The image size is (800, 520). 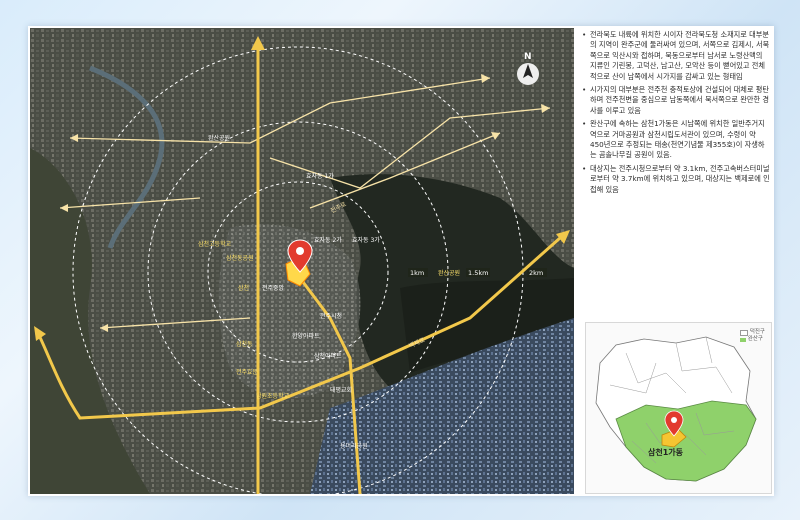 I want to click on place-label: 한양아파트, so click(x=306, y=336).